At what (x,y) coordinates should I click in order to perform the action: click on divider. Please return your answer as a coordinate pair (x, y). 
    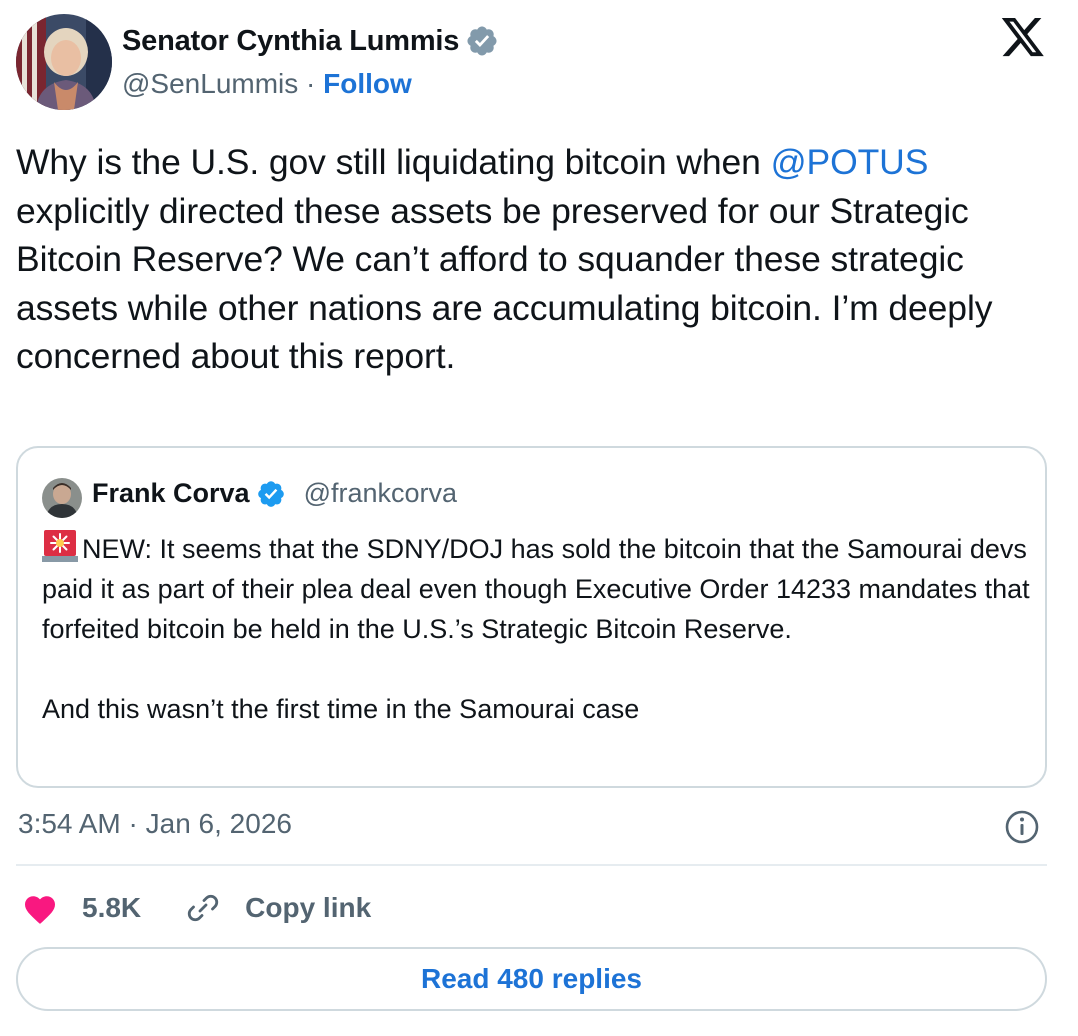
    Looking at the image, I should click on (531, 865).